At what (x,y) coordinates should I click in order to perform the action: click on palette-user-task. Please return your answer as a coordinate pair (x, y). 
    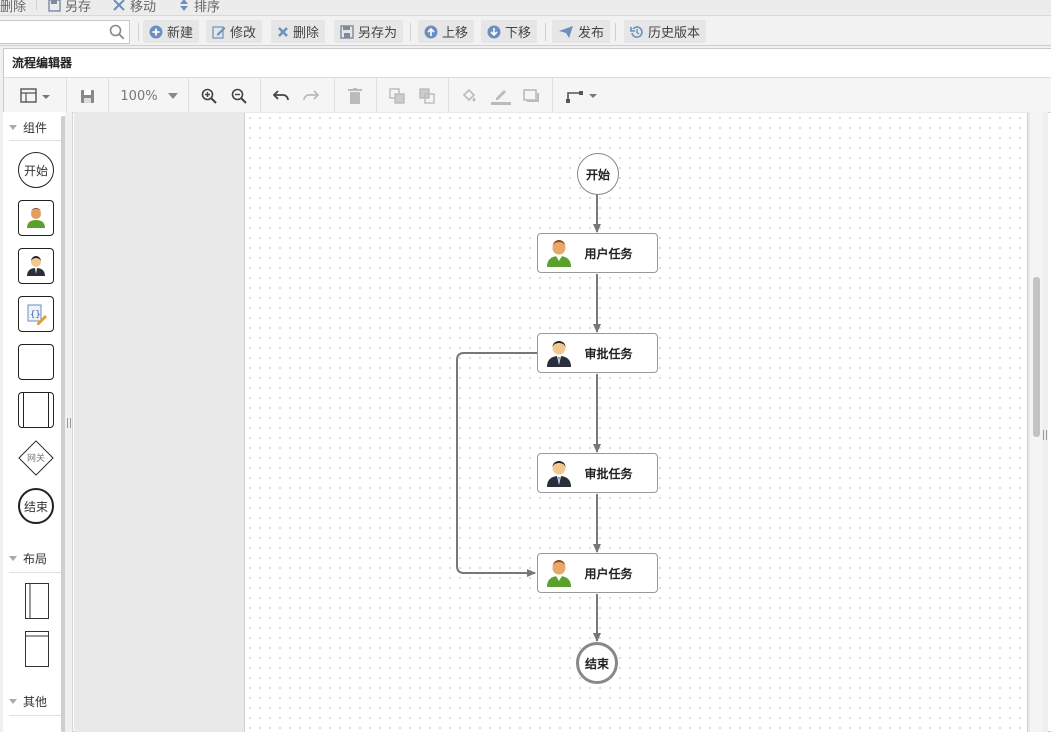
    Looking at the image, I should click on (36, 218).